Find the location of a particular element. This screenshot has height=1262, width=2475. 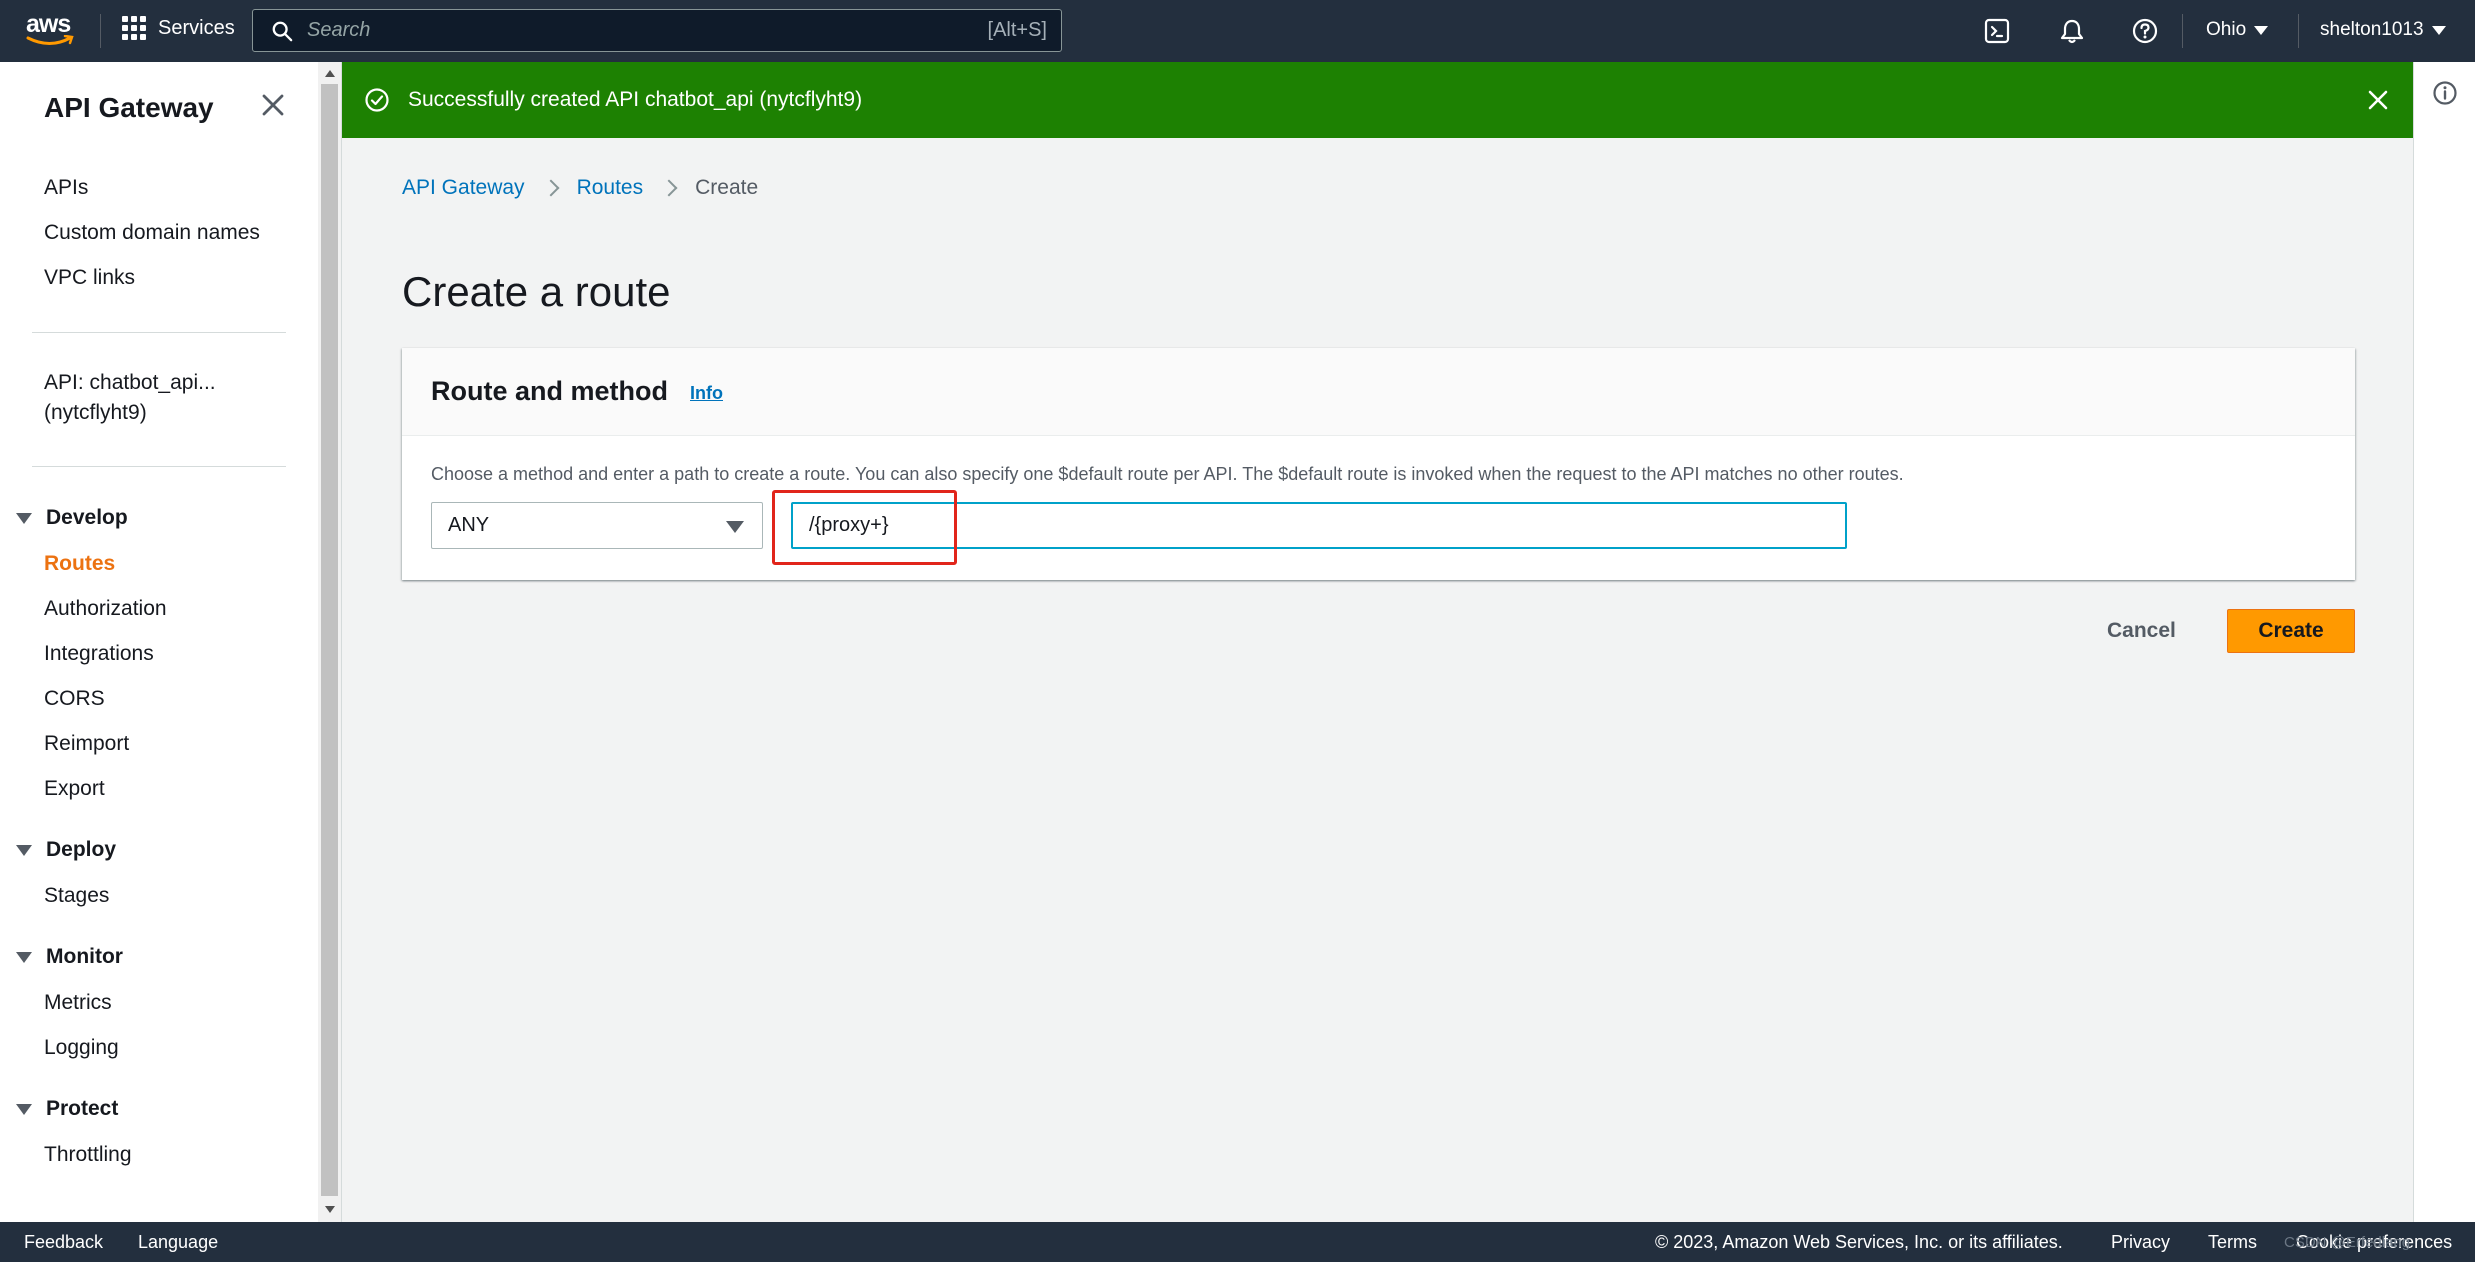

sidebar-item-reimport: Reimport is located at coordinates (86, 744).